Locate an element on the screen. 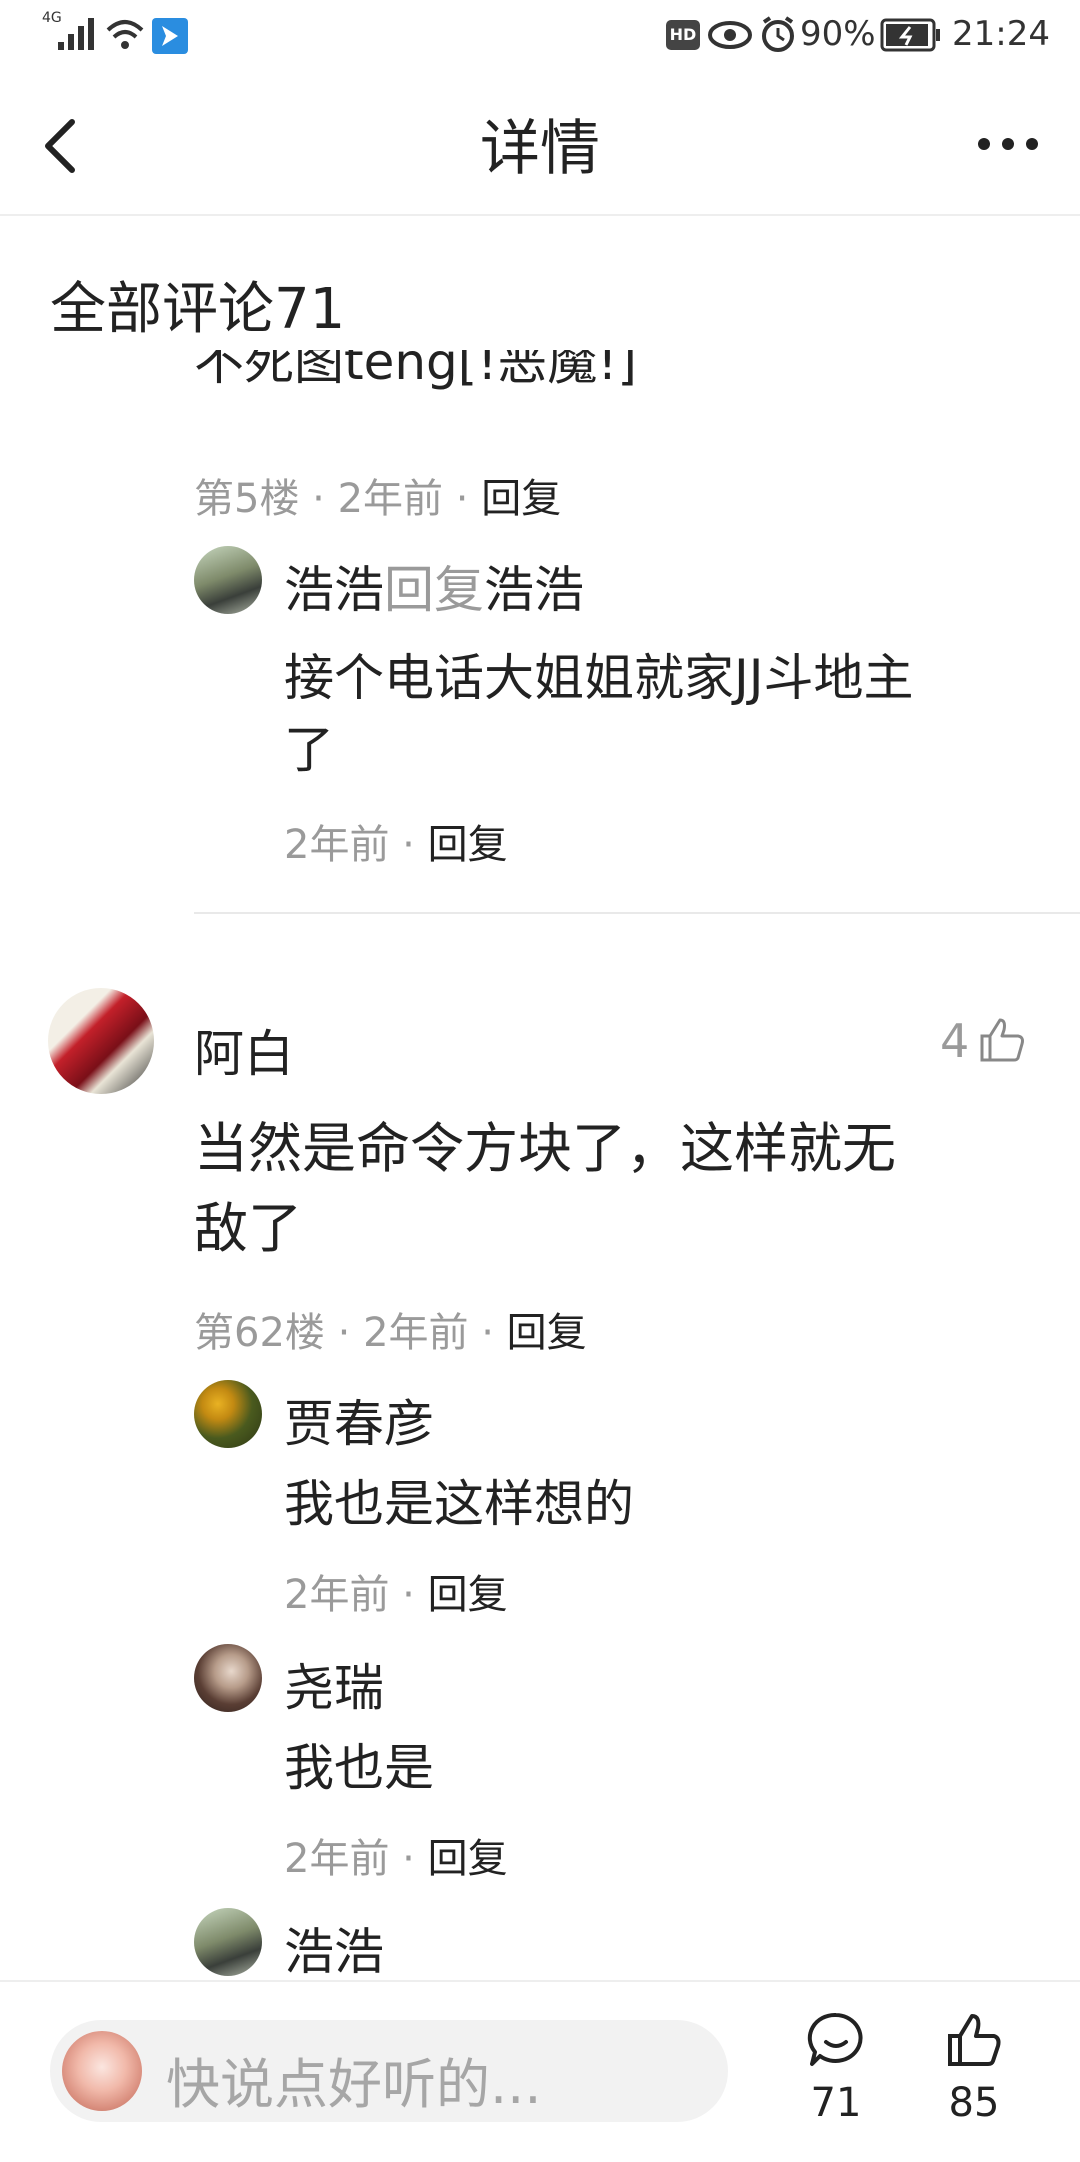 The image size is (1080, 2162). reply-text-line: 接个电话大姐姐就家JJ斗地主 is located at coordinates (599, 678).